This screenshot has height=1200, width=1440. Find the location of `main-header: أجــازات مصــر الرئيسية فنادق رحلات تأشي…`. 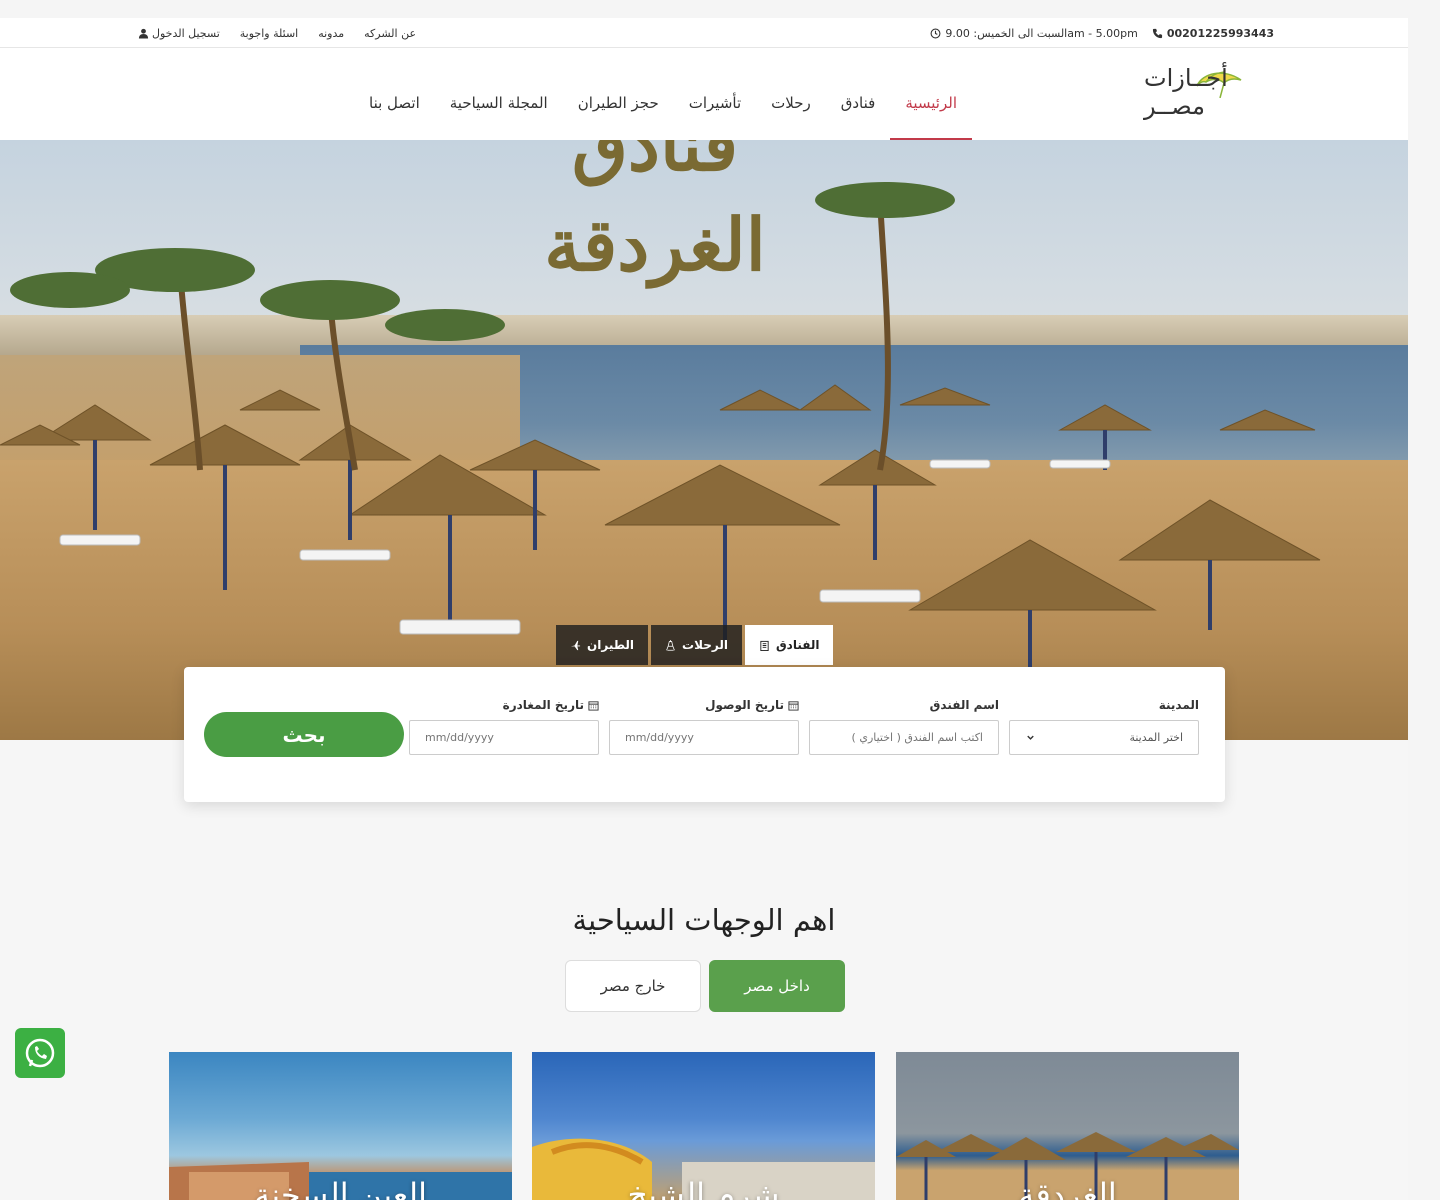

main-header: أجــازات مصــر الرئيسية فنادق رحلات تأشي… is located at coordinates (704, 94).